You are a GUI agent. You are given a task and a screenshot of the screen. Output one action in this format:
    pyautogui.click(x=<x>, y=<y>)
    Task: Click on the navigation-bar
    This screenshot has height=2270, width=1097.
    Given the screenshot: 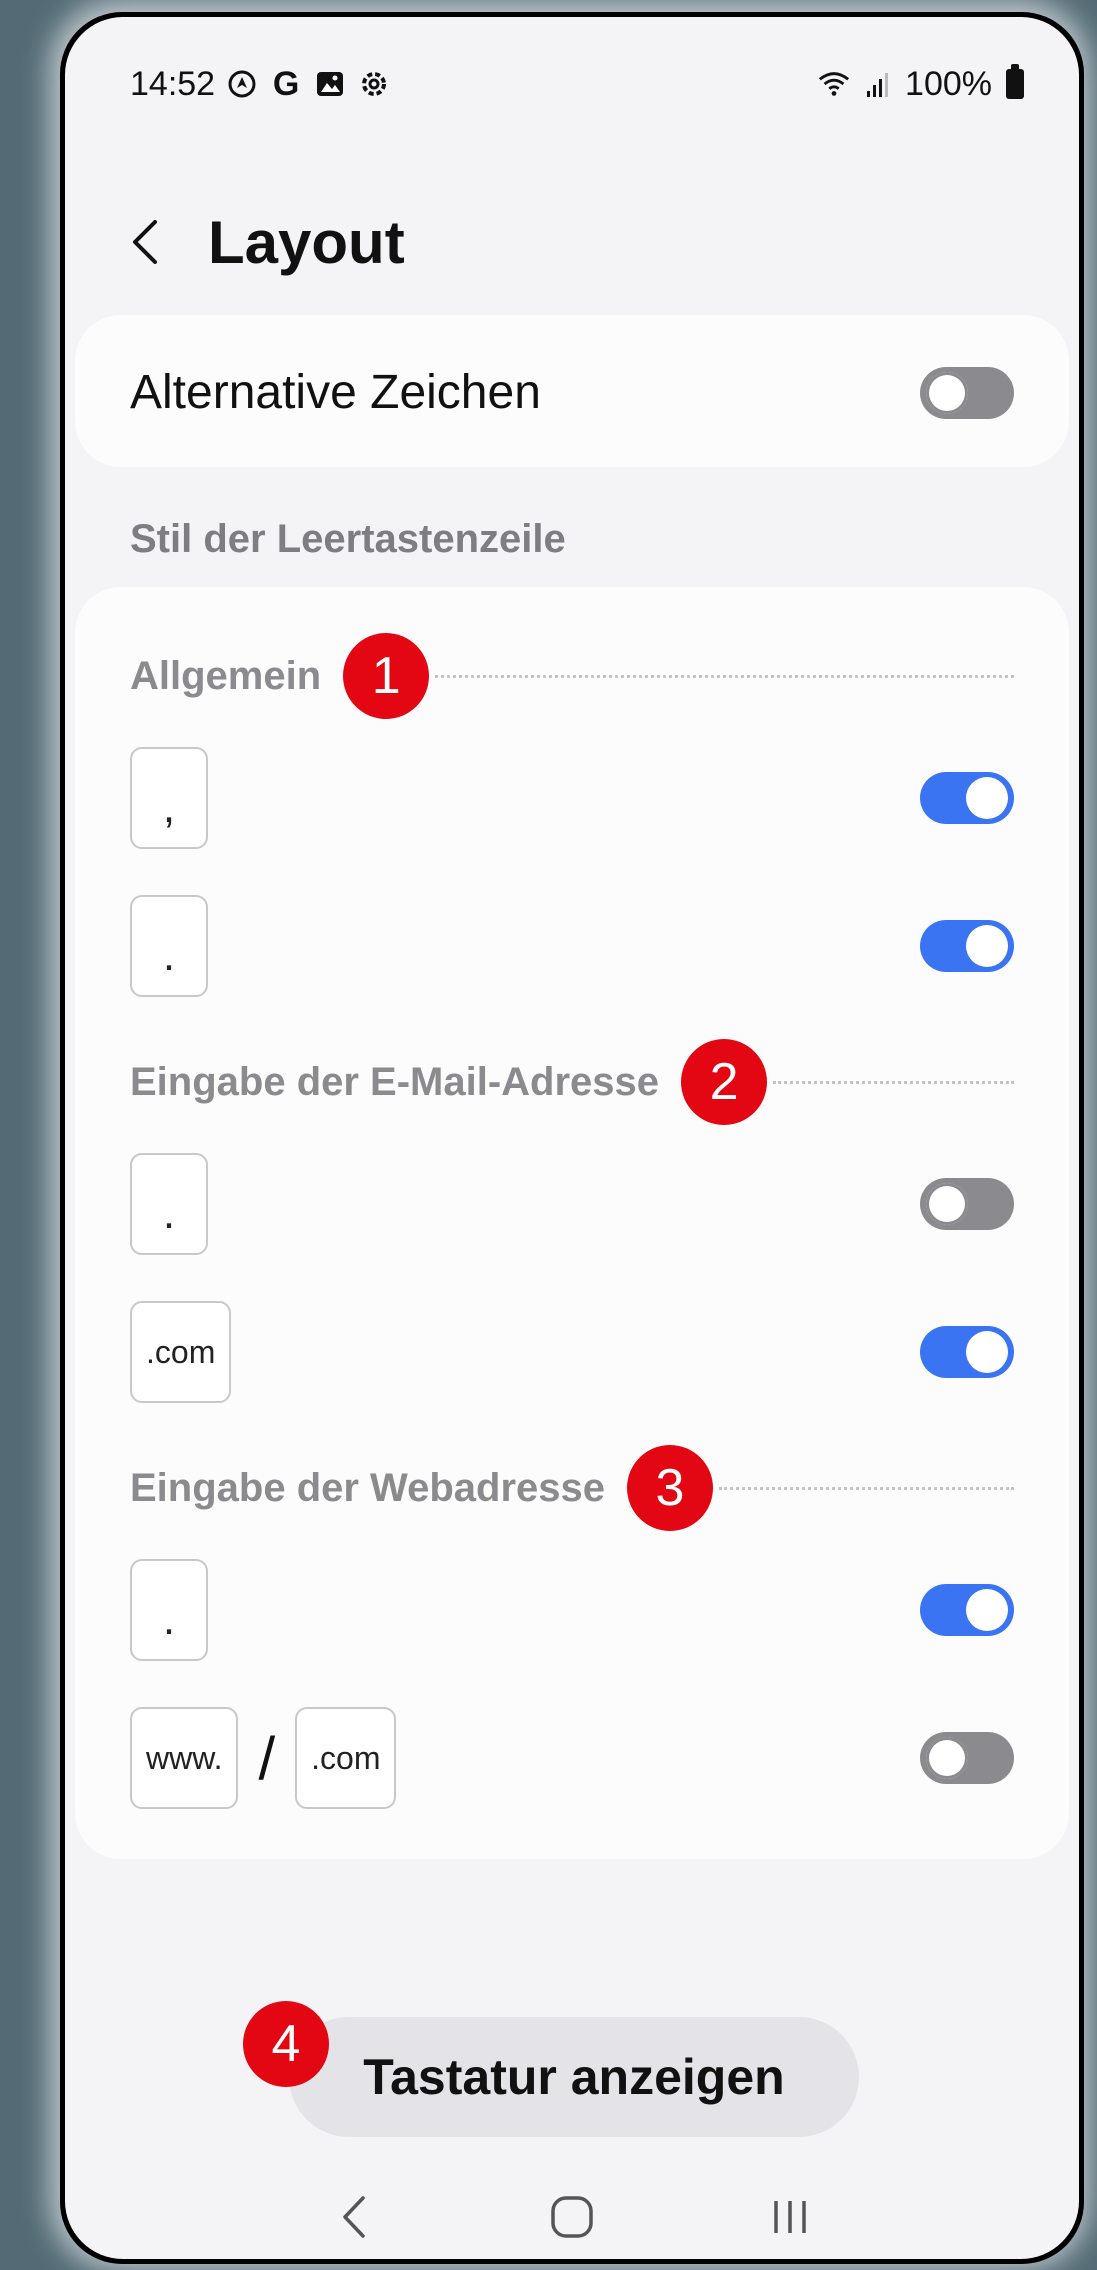 What is the action you would take?
    pyautogui.click(x=572, y=2213)
    